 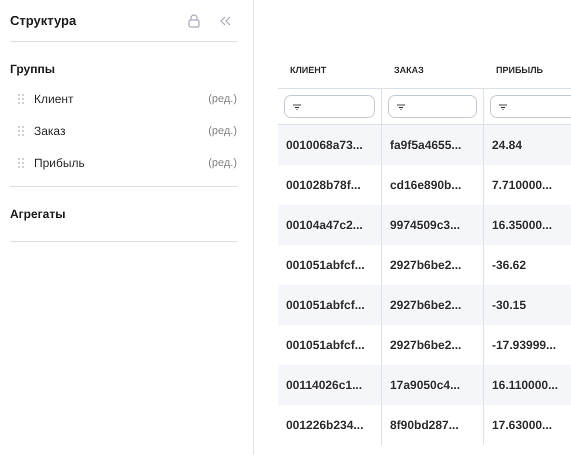 I want to click on group-label: Прибыль, so click(x=59, y=163).